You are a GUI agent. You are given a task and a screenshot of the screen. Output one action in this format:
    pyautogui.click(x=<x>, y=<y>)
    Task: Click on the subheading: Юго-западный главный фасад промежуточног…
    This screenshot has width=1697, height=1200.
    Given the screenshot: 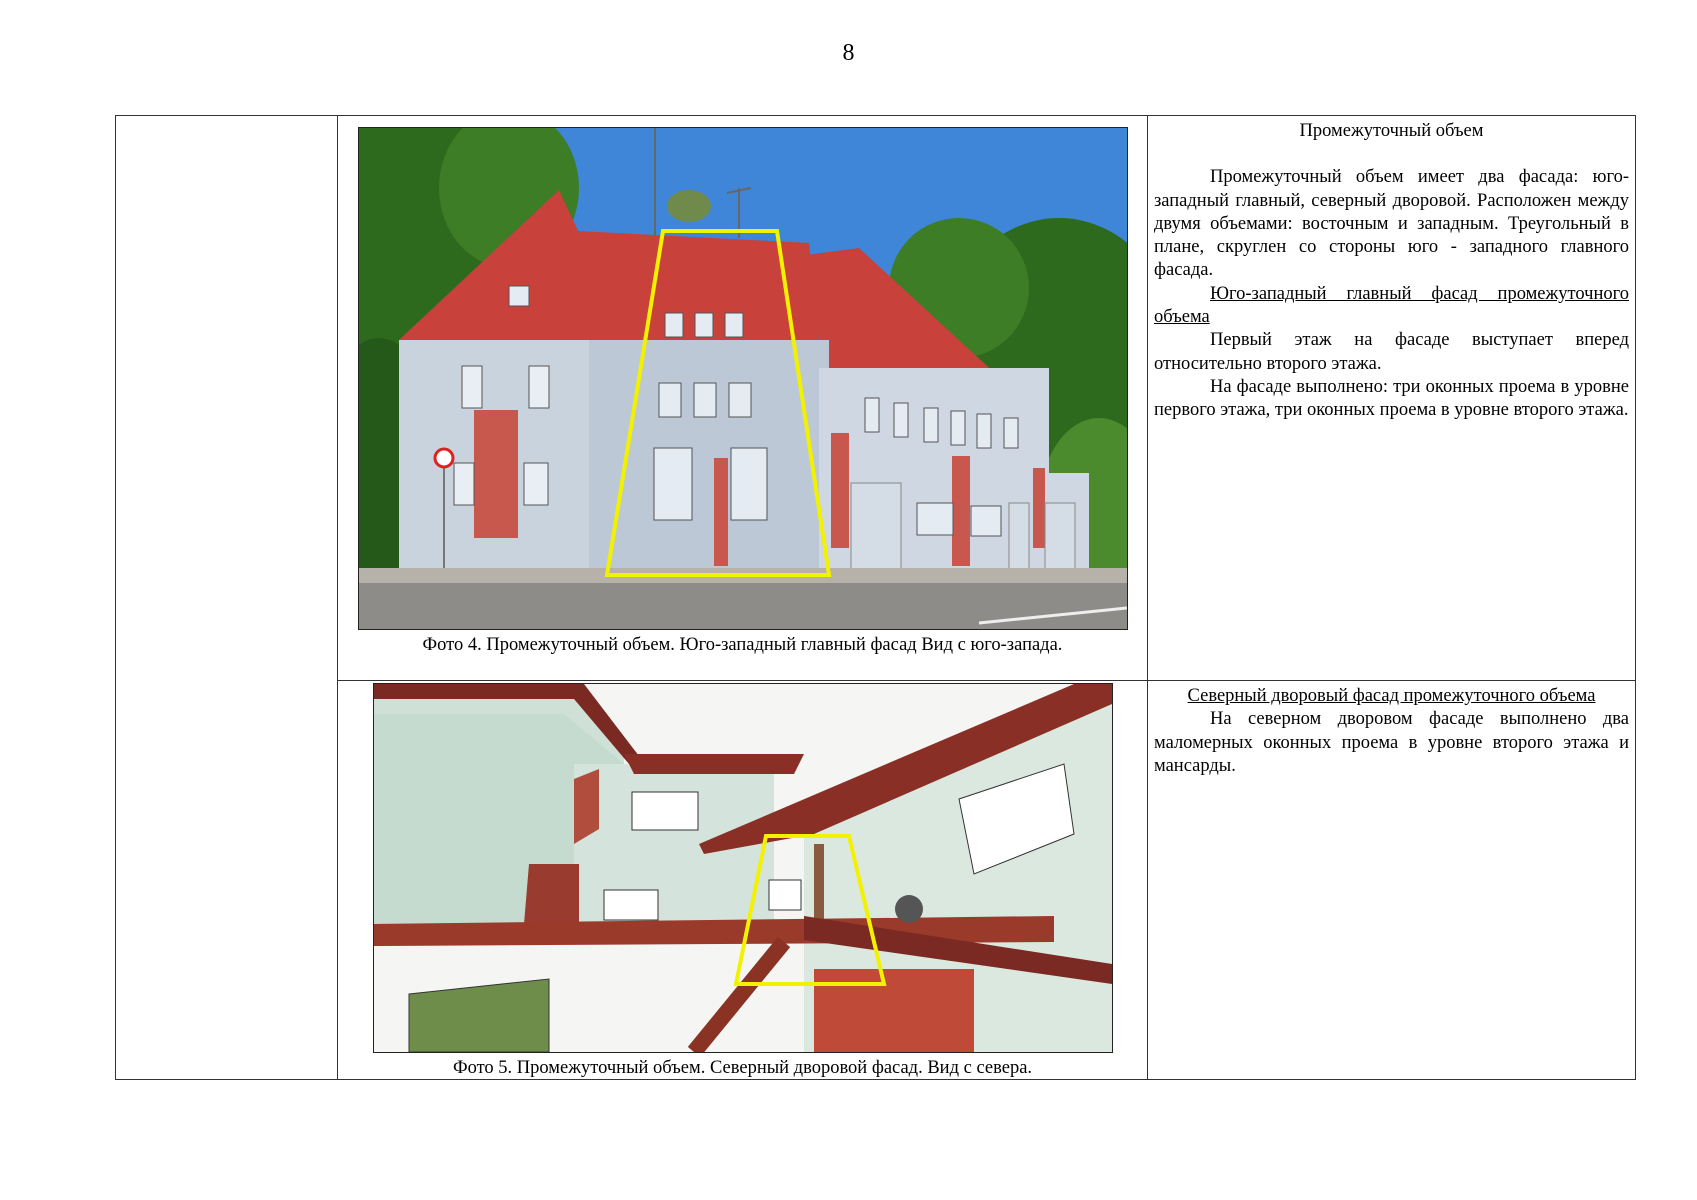 What is the action you would take?
    pyautogui.click(x=1391, y=305)
    